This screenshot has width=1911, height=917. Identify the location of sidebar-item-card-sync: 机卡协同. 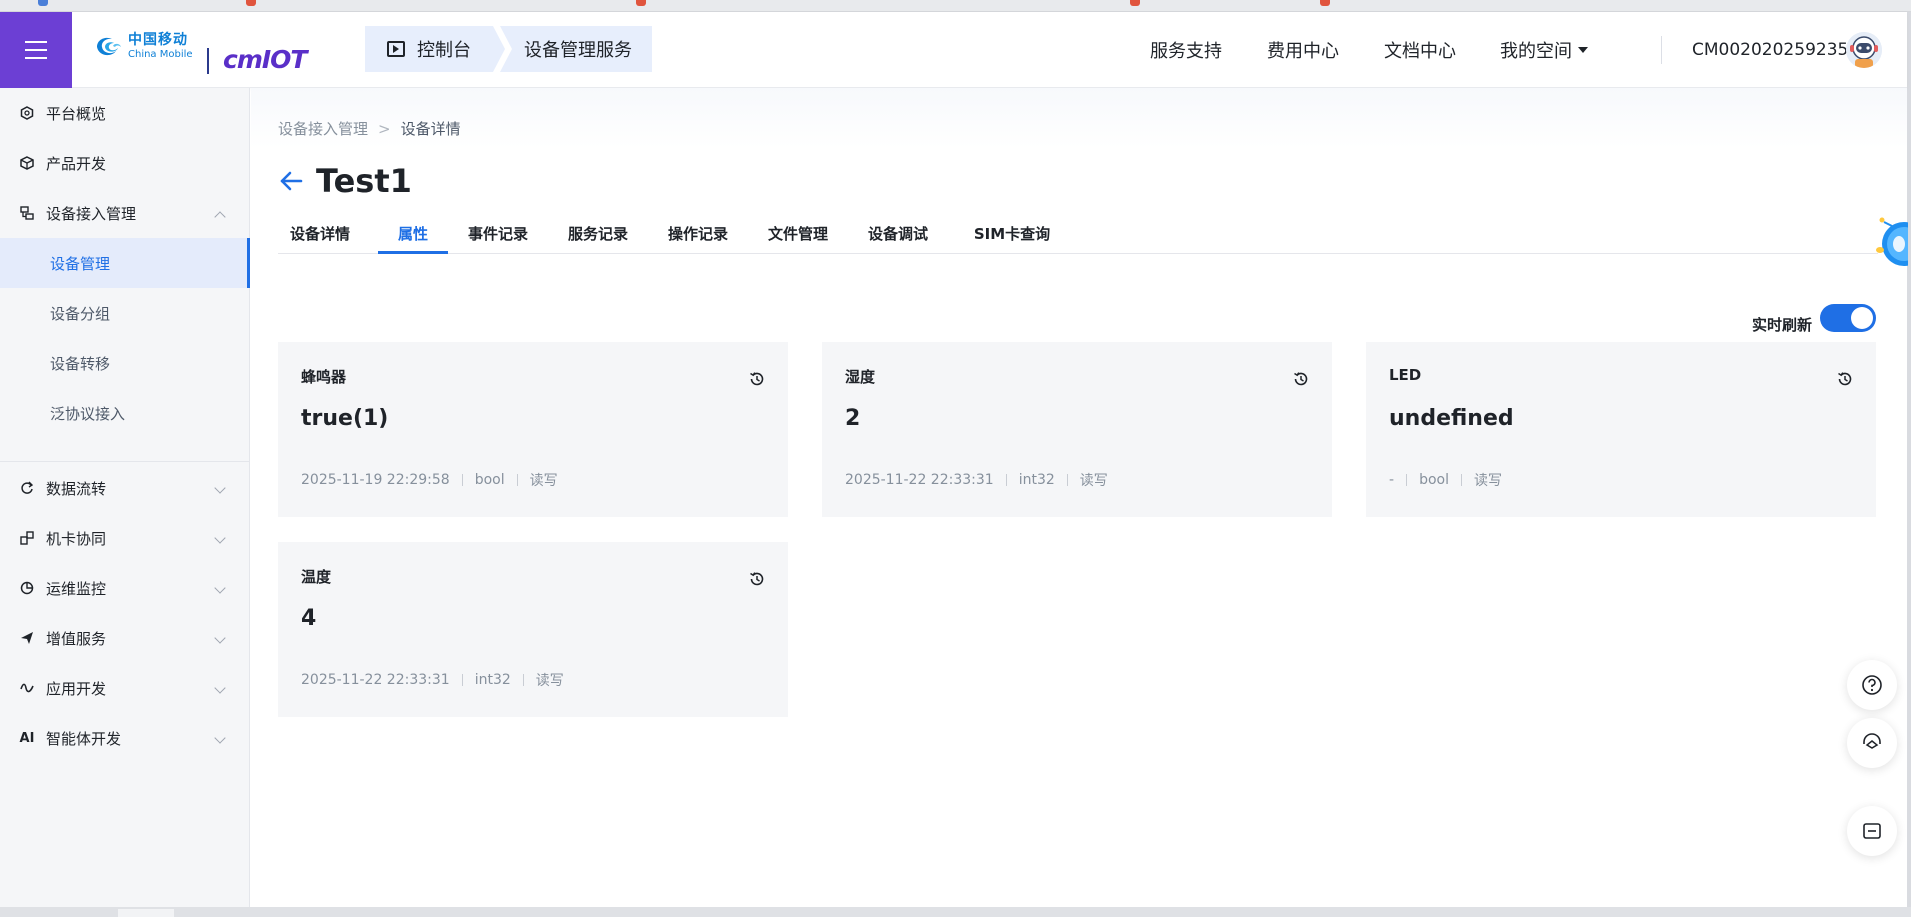
(125, 538).